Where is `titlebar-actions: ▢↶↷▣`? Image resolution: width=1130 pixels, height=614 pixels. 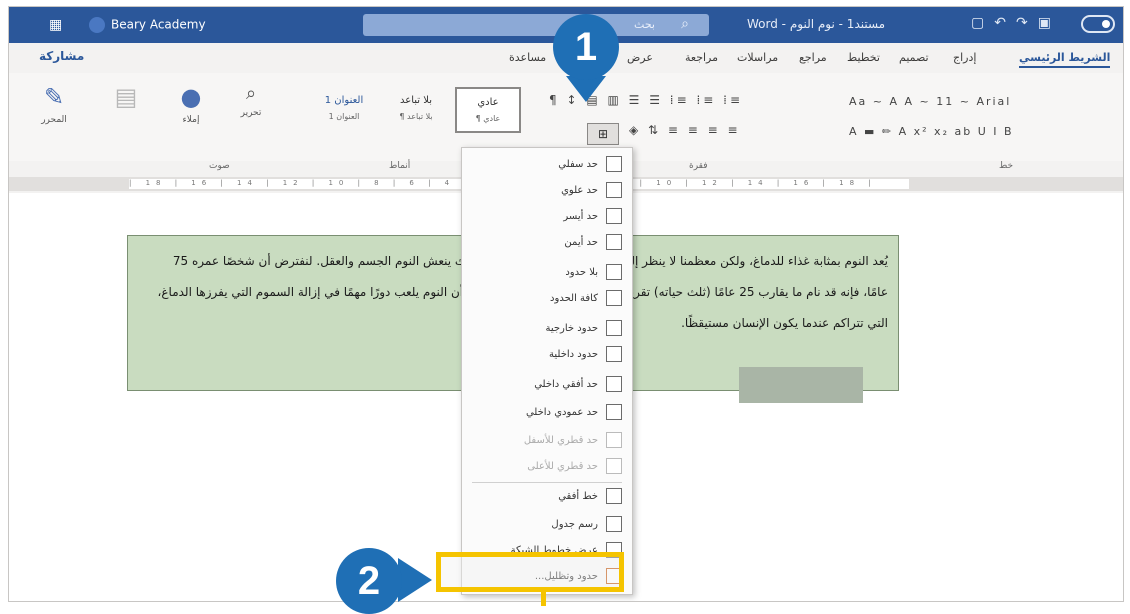 titlebar-actions: ▢↶↷▣ is located at coordinates (1016, 23).